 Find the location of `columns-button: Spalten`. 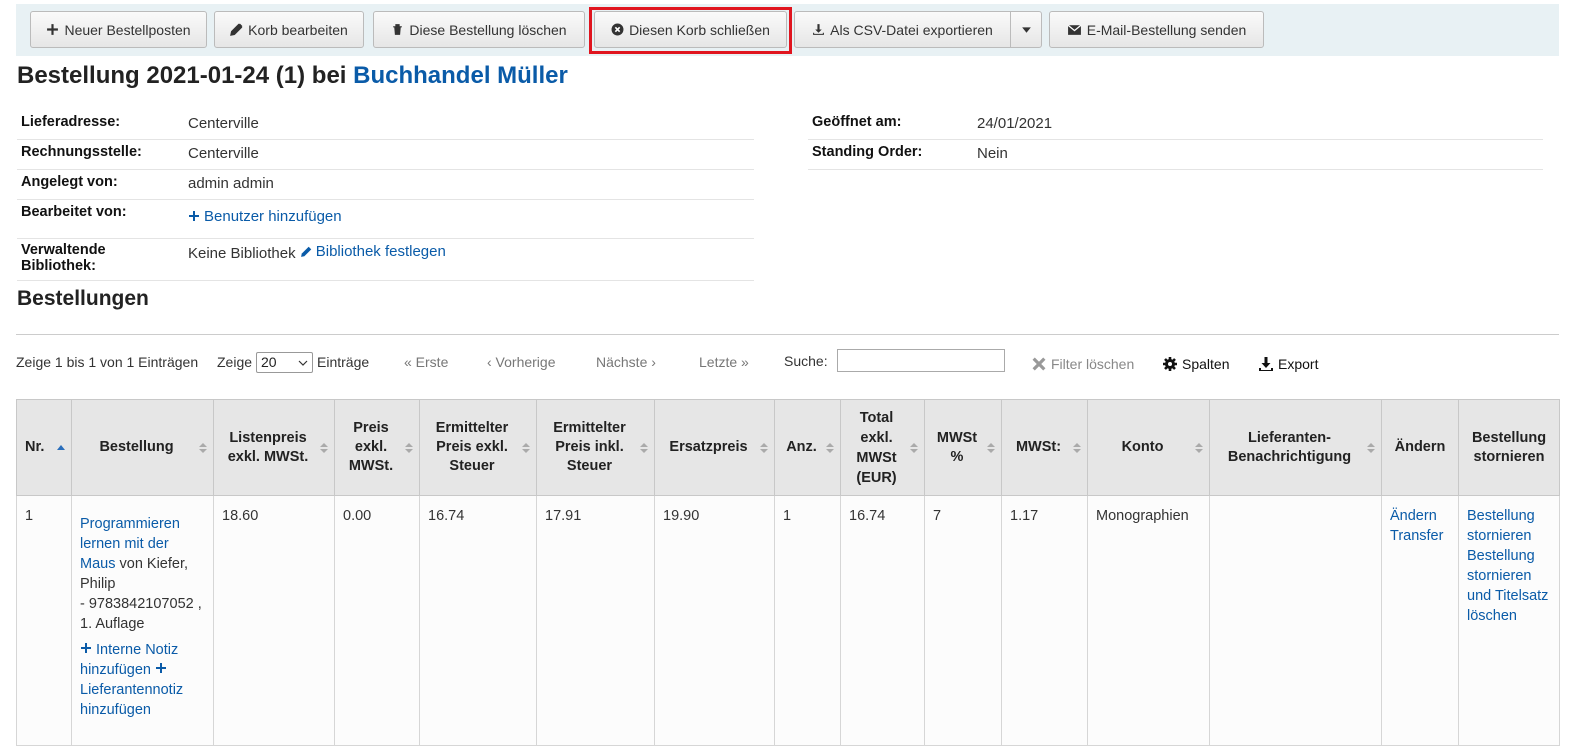

columns-button: Spalten is located at coordinates (1195, 364).